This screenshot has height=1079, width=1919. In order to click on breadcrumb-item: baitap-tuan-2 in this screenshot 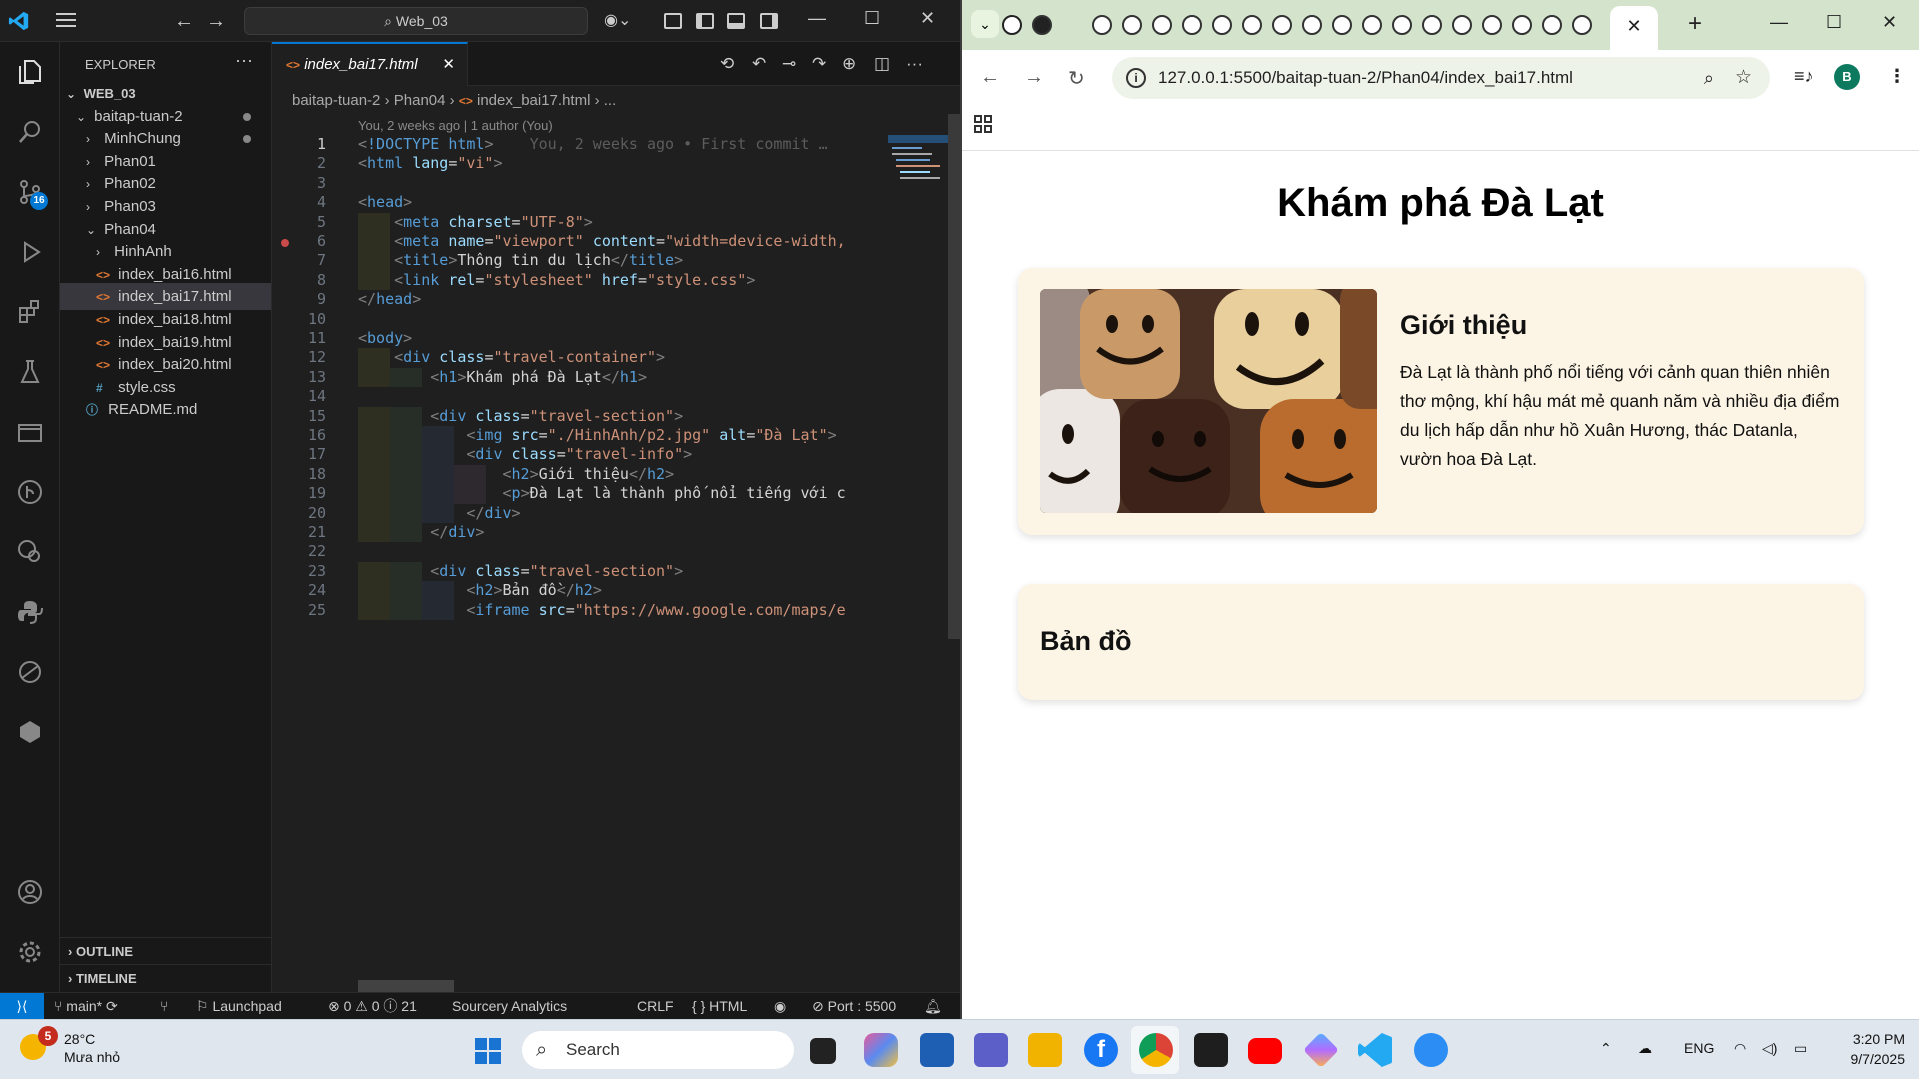, I will do `click(336, 100)`.